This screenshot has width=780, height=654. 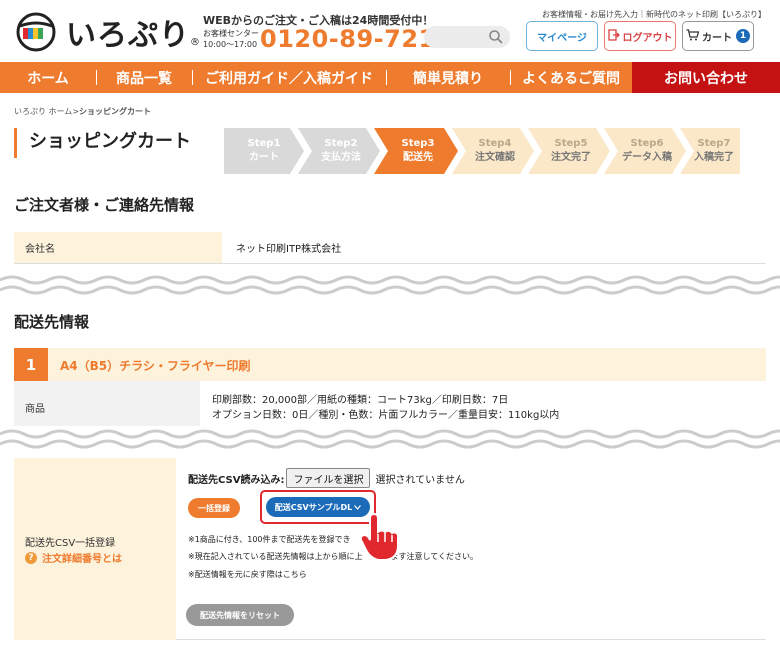 What do you see at coordinates (571, 151) in the screenshot?
I see `step-5: Step5 注文完了` at bounding box center [571, 151].